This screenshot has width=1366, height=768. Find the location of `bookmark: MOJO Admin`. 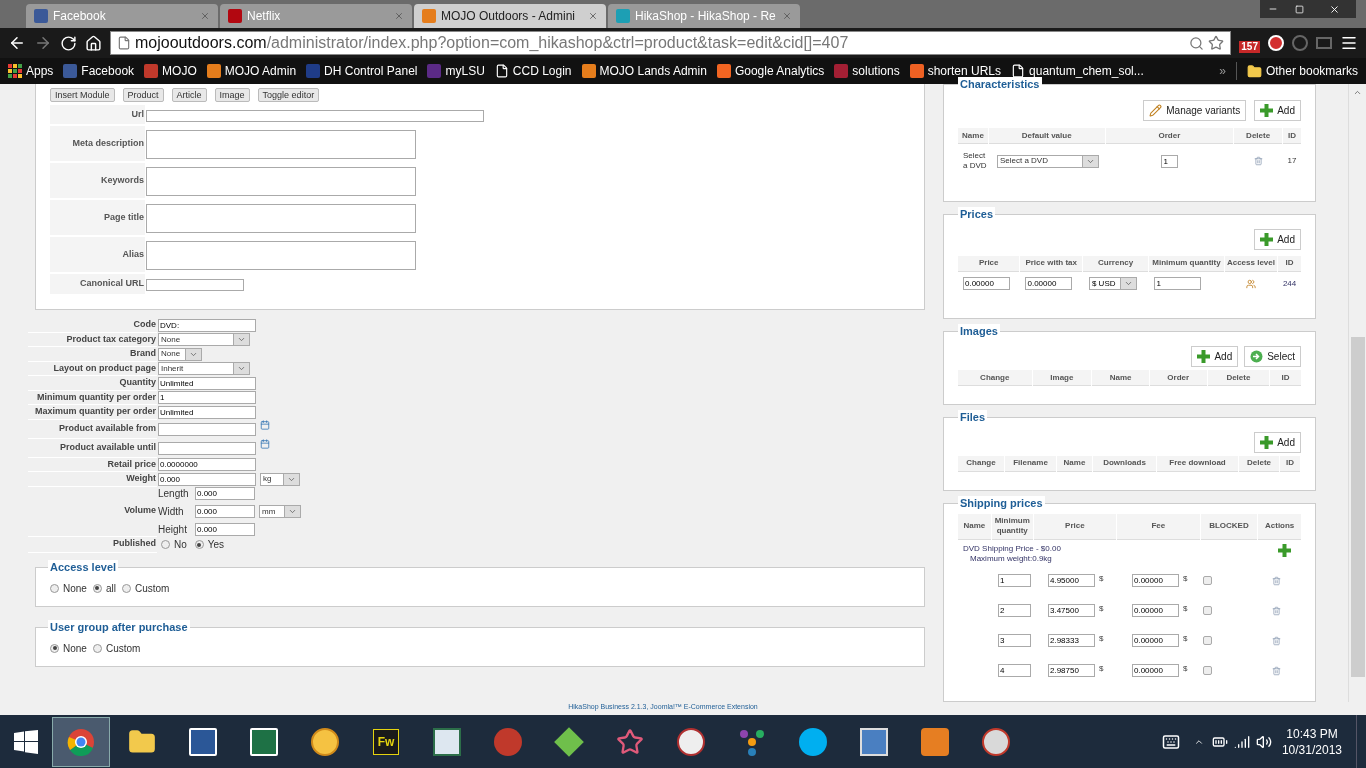

bookmark: MOJO Admin is located at coordinates (251, 71).